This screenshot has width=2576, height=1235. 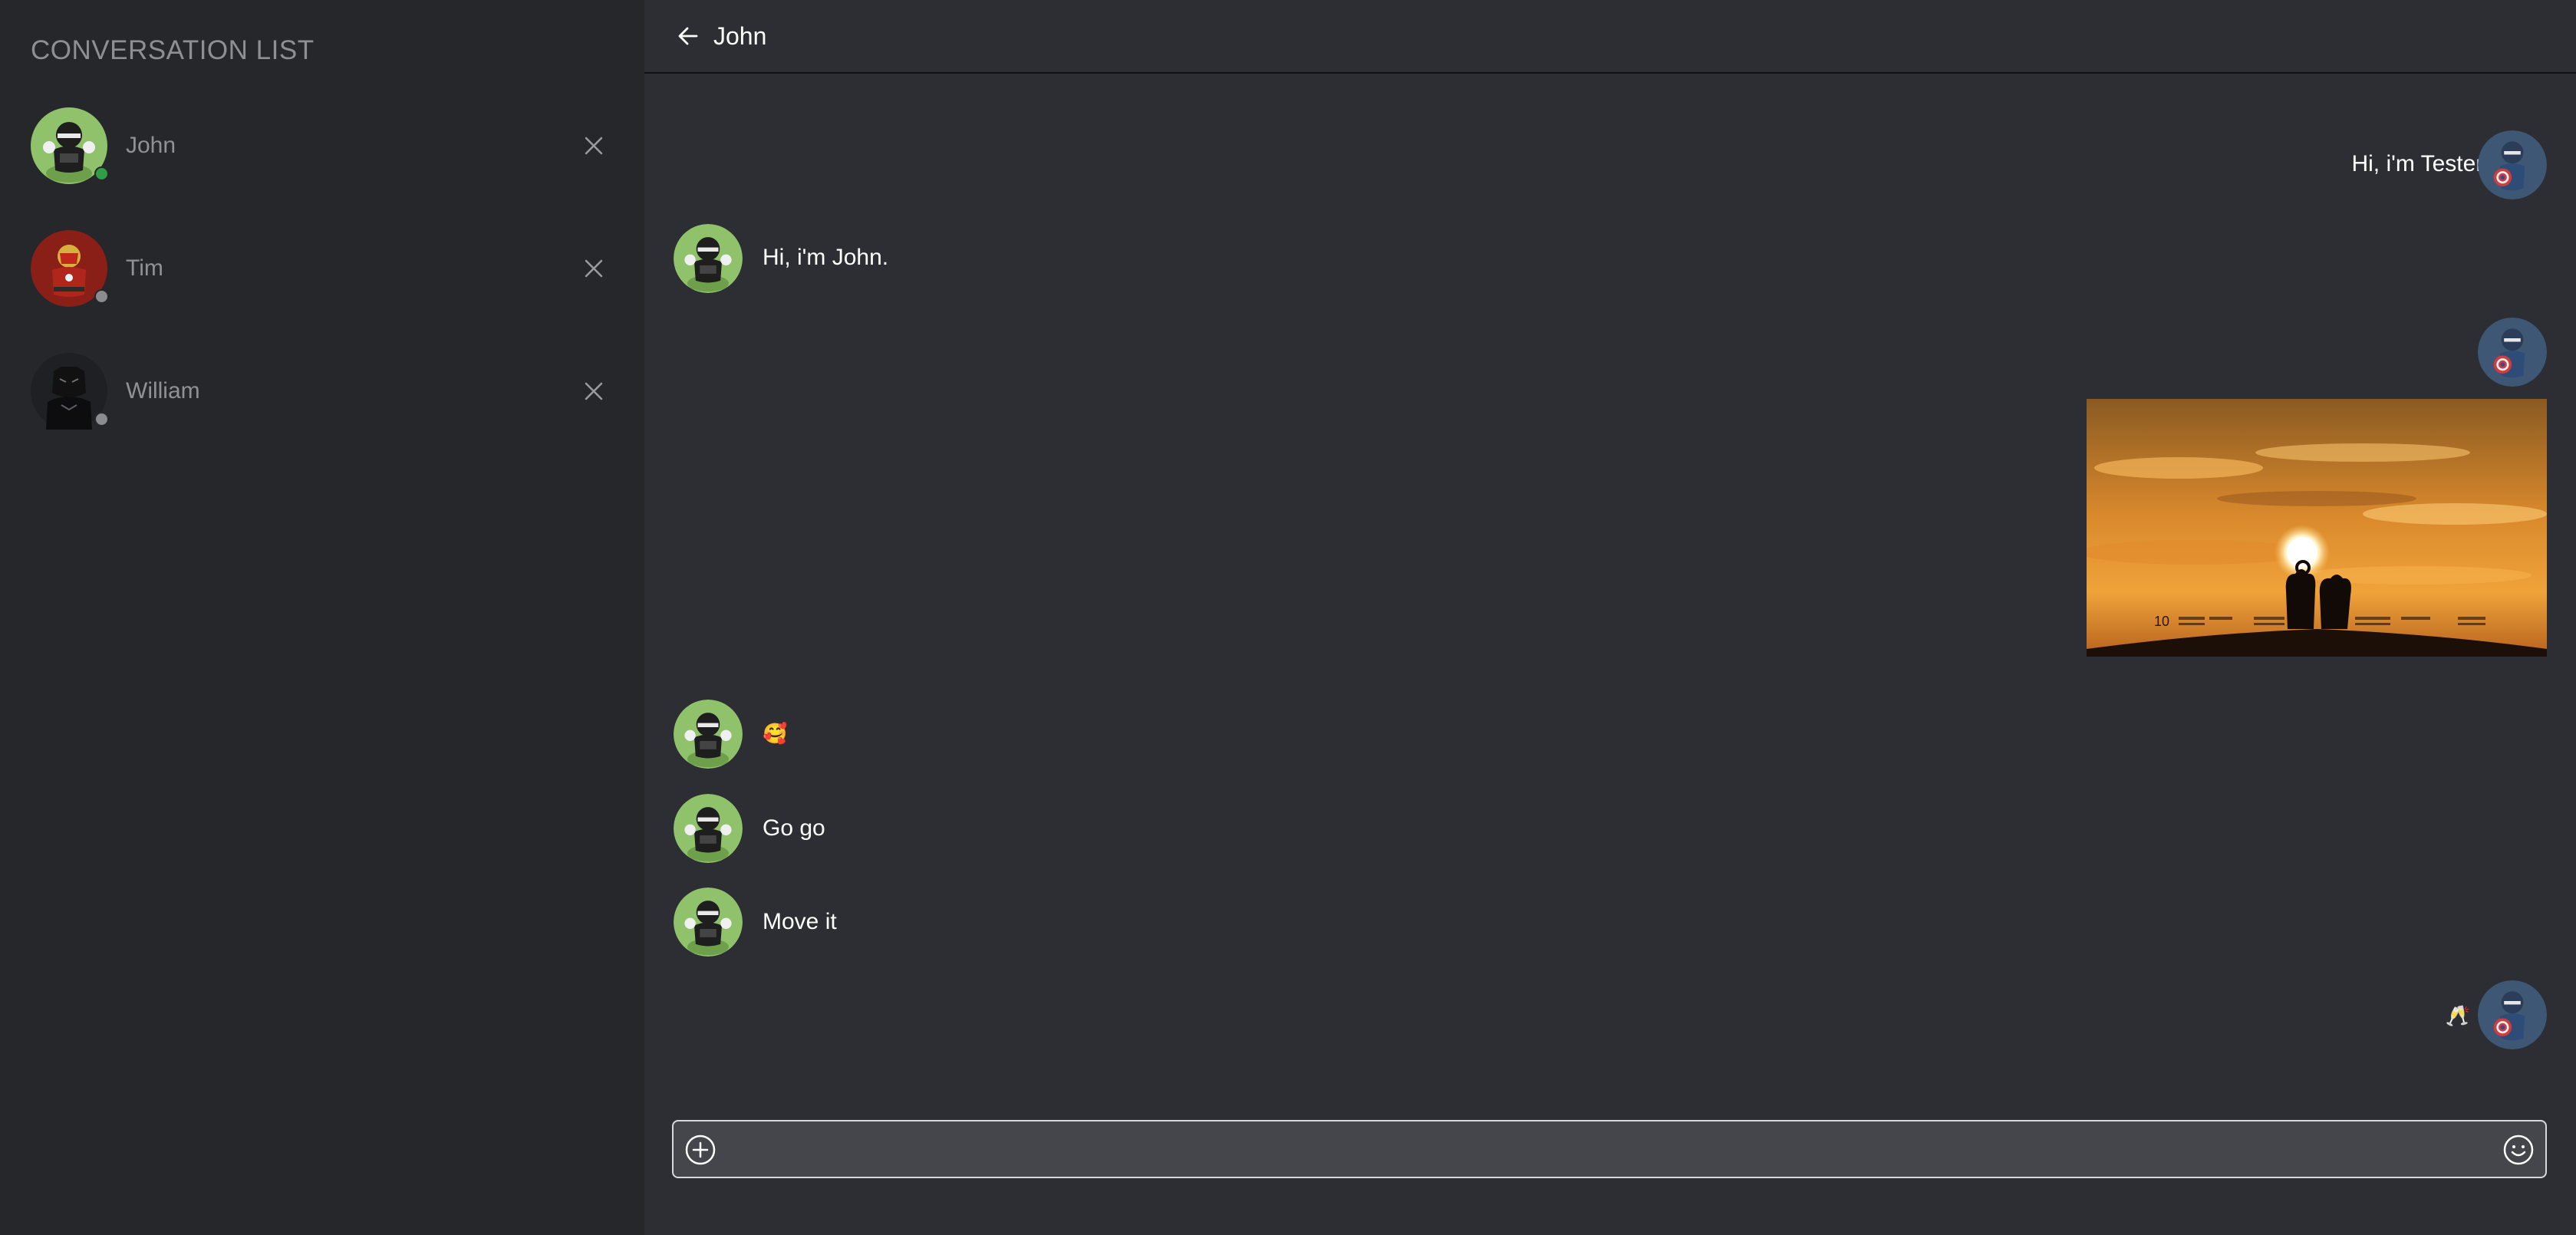 I want to click on message-text: Hi, i'm Tester., so click(x=2420, y=163).